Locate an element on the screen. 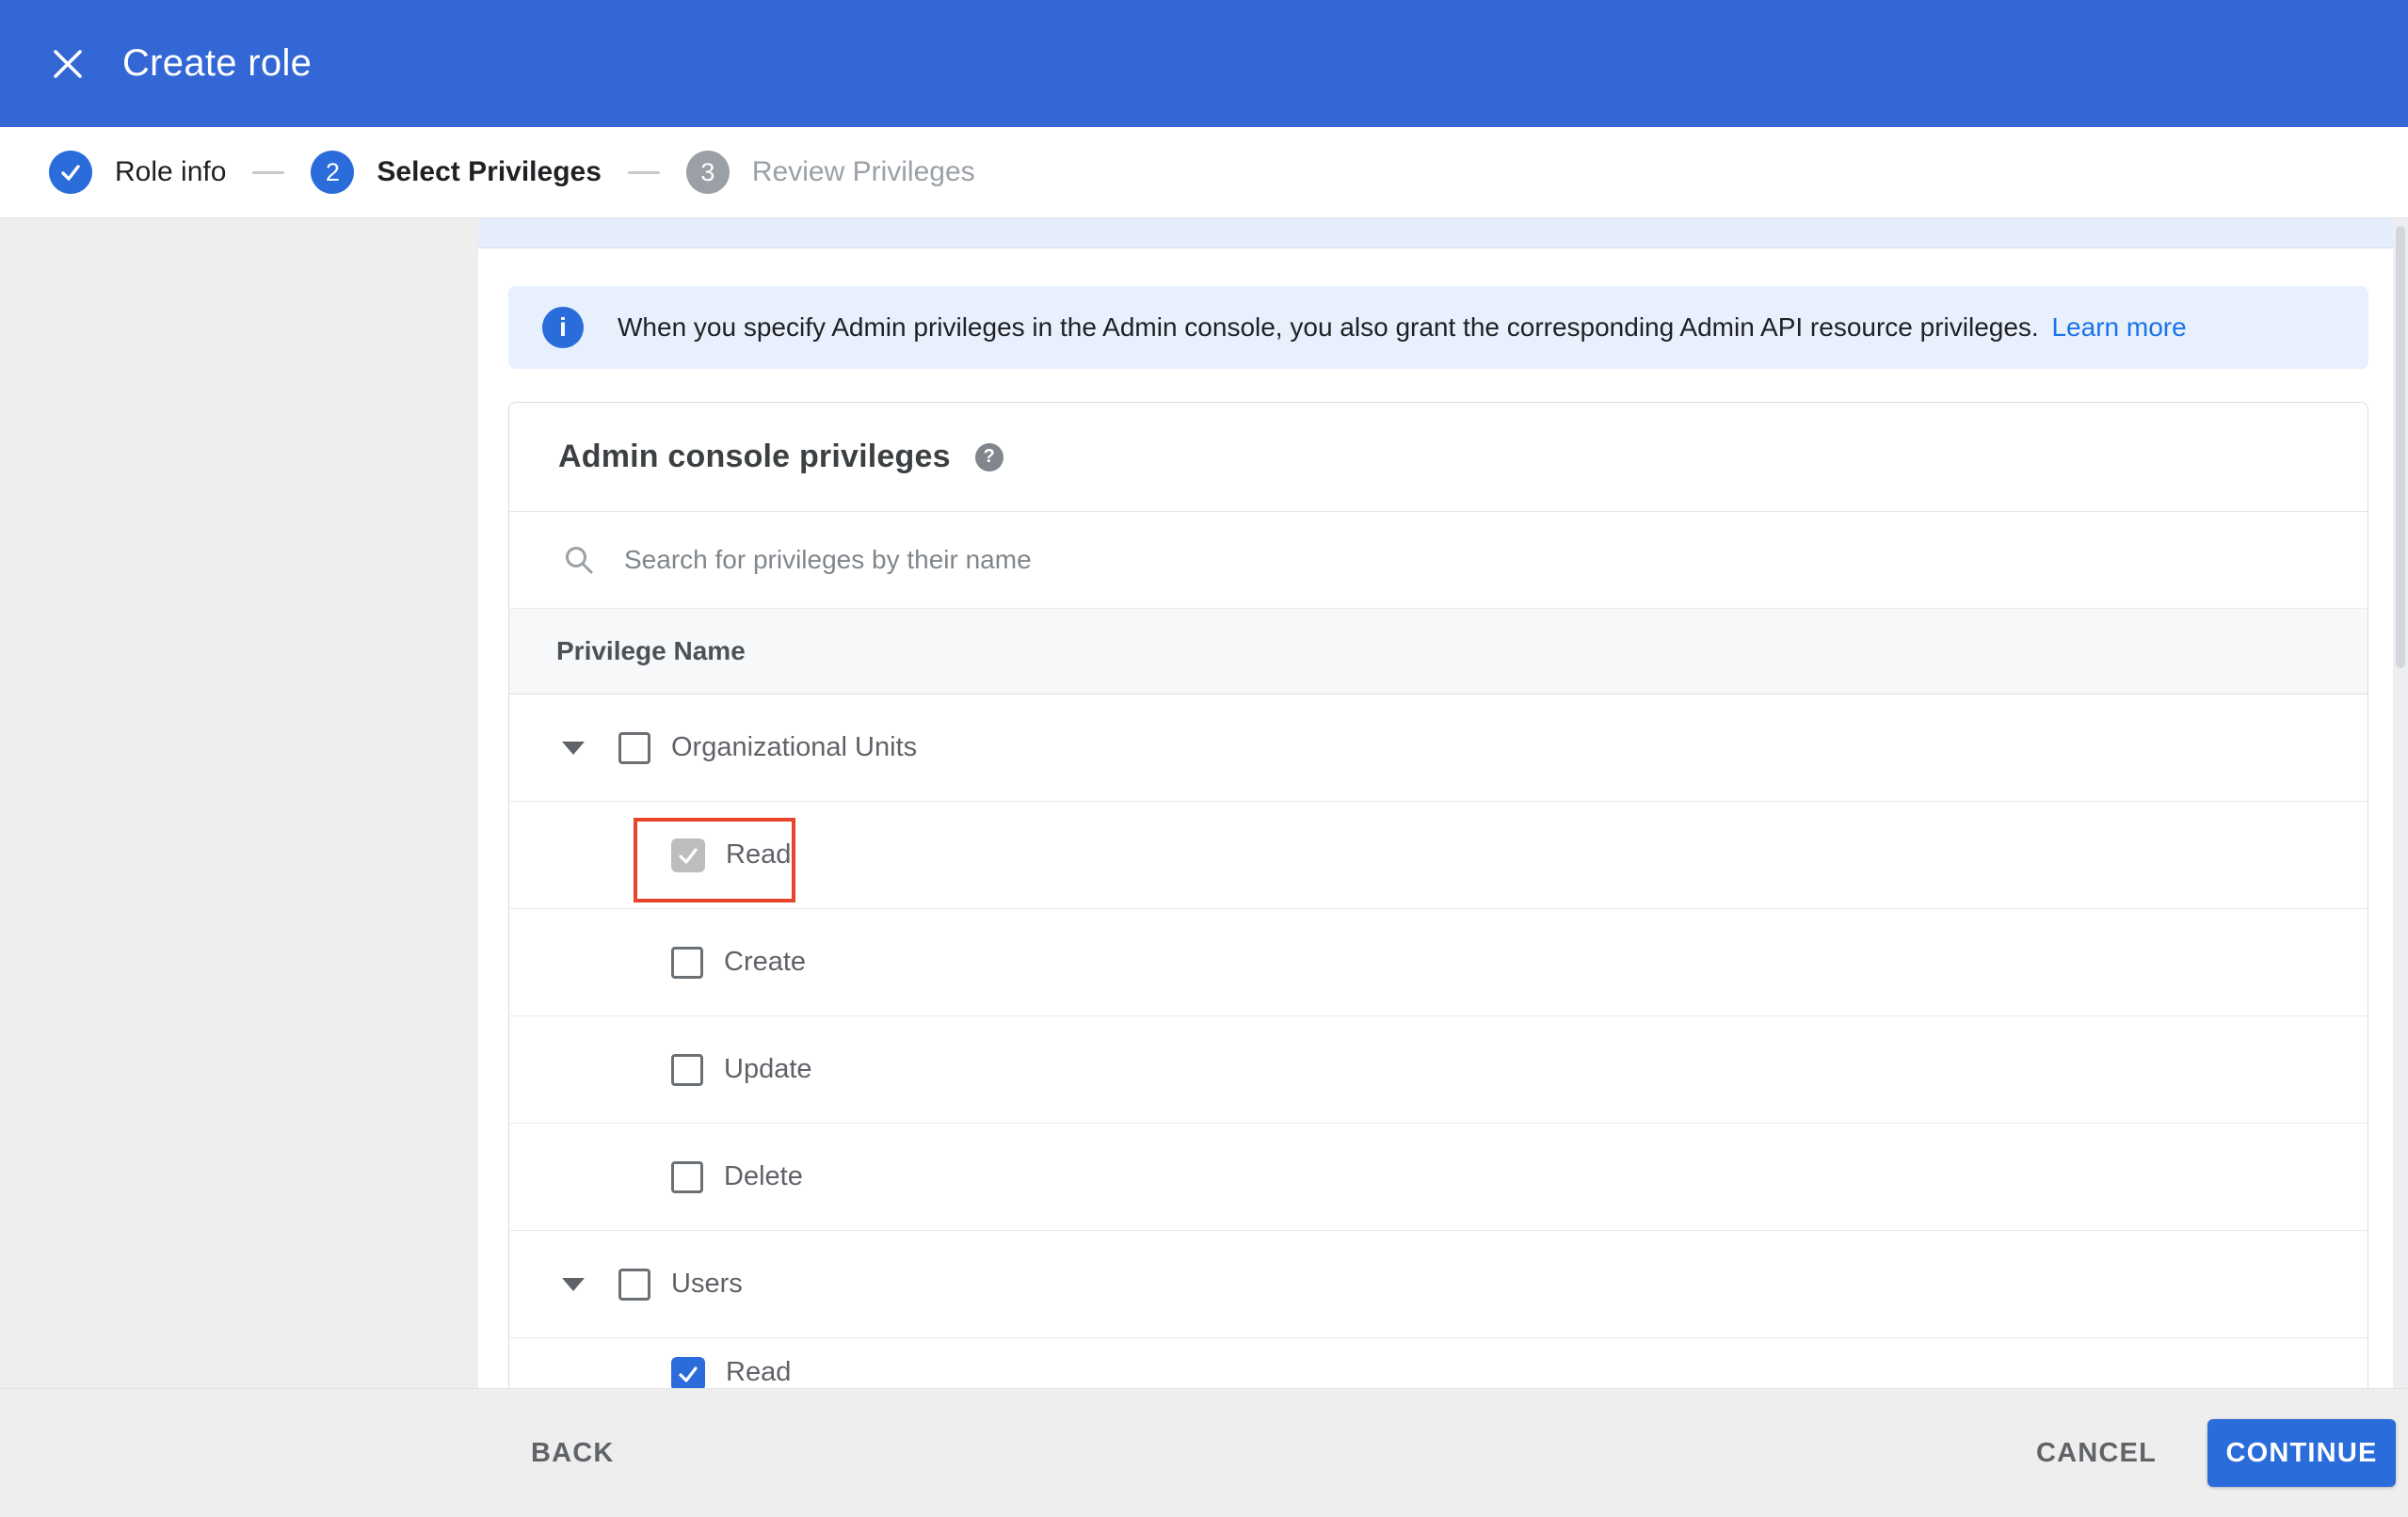 The height and width of the screenshot is (1517, 2408). privilege-row-create: Create is located at coordinates (1439, 962).